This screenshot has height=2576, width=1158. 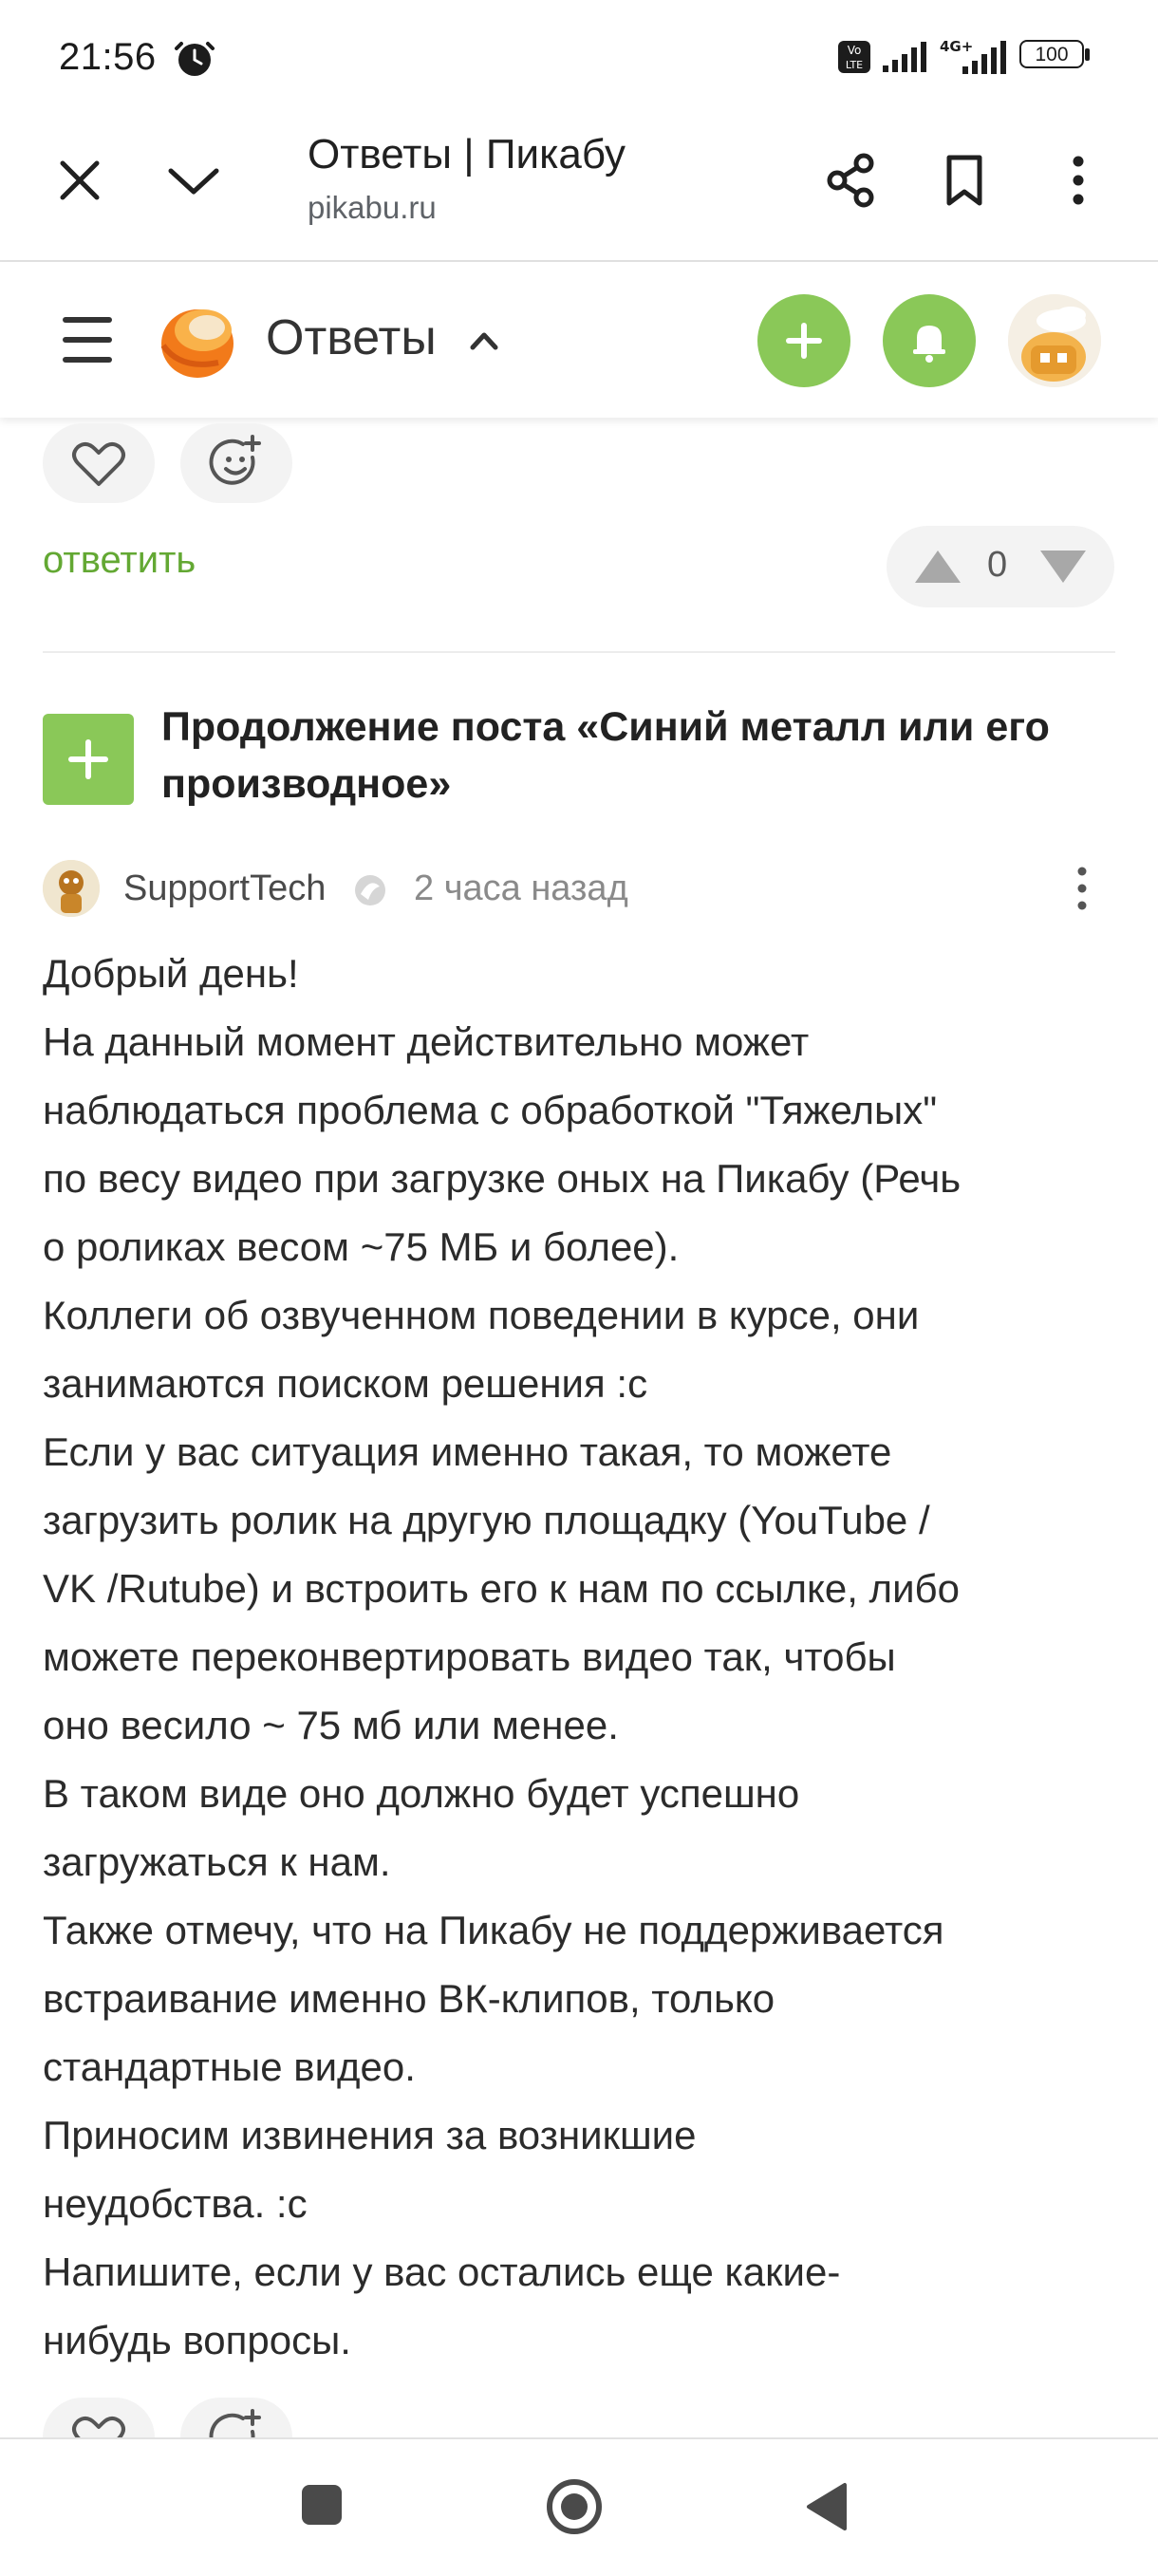 I want to click on comment-line: стандартные видео., so click(x=229, y=2067).